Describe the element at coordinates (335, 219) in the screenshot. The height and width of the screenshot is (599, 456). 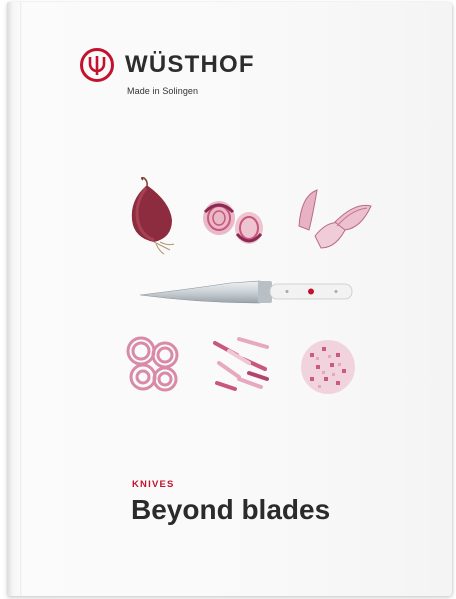
I see `shallot-wedges` at that location.